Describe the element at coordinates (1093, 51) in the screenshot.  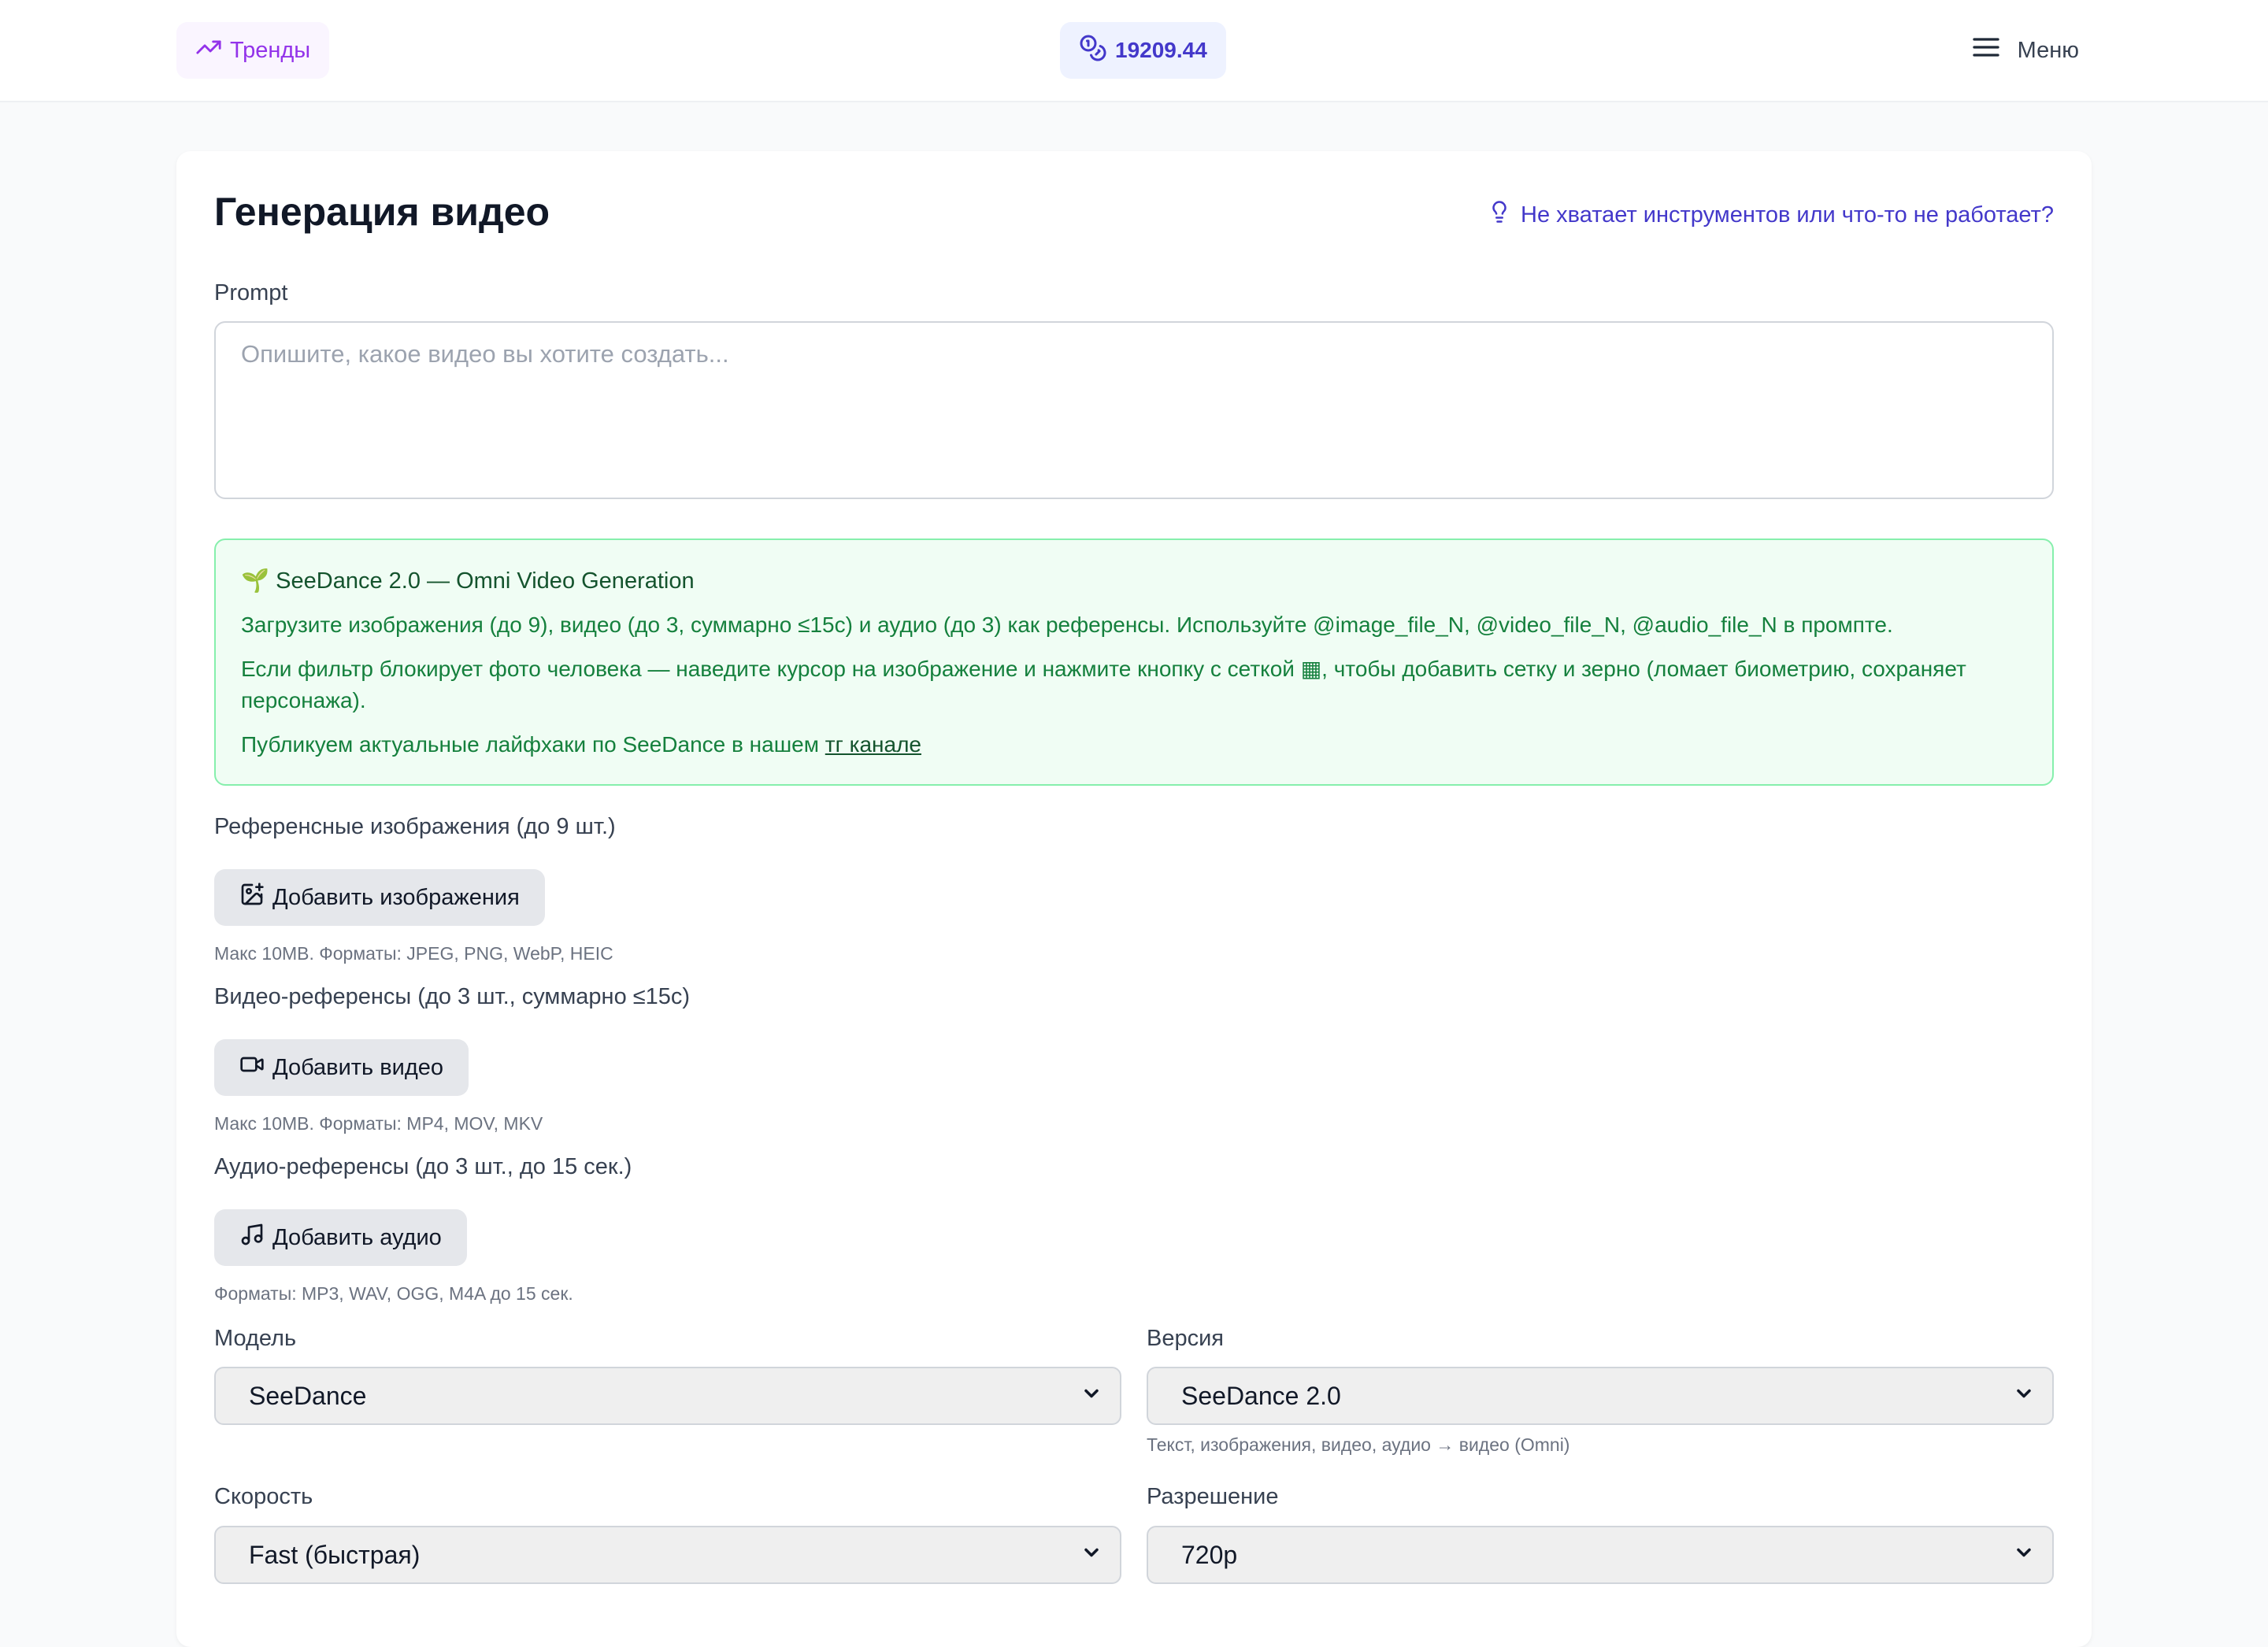
I see `coins-icon` at that location.